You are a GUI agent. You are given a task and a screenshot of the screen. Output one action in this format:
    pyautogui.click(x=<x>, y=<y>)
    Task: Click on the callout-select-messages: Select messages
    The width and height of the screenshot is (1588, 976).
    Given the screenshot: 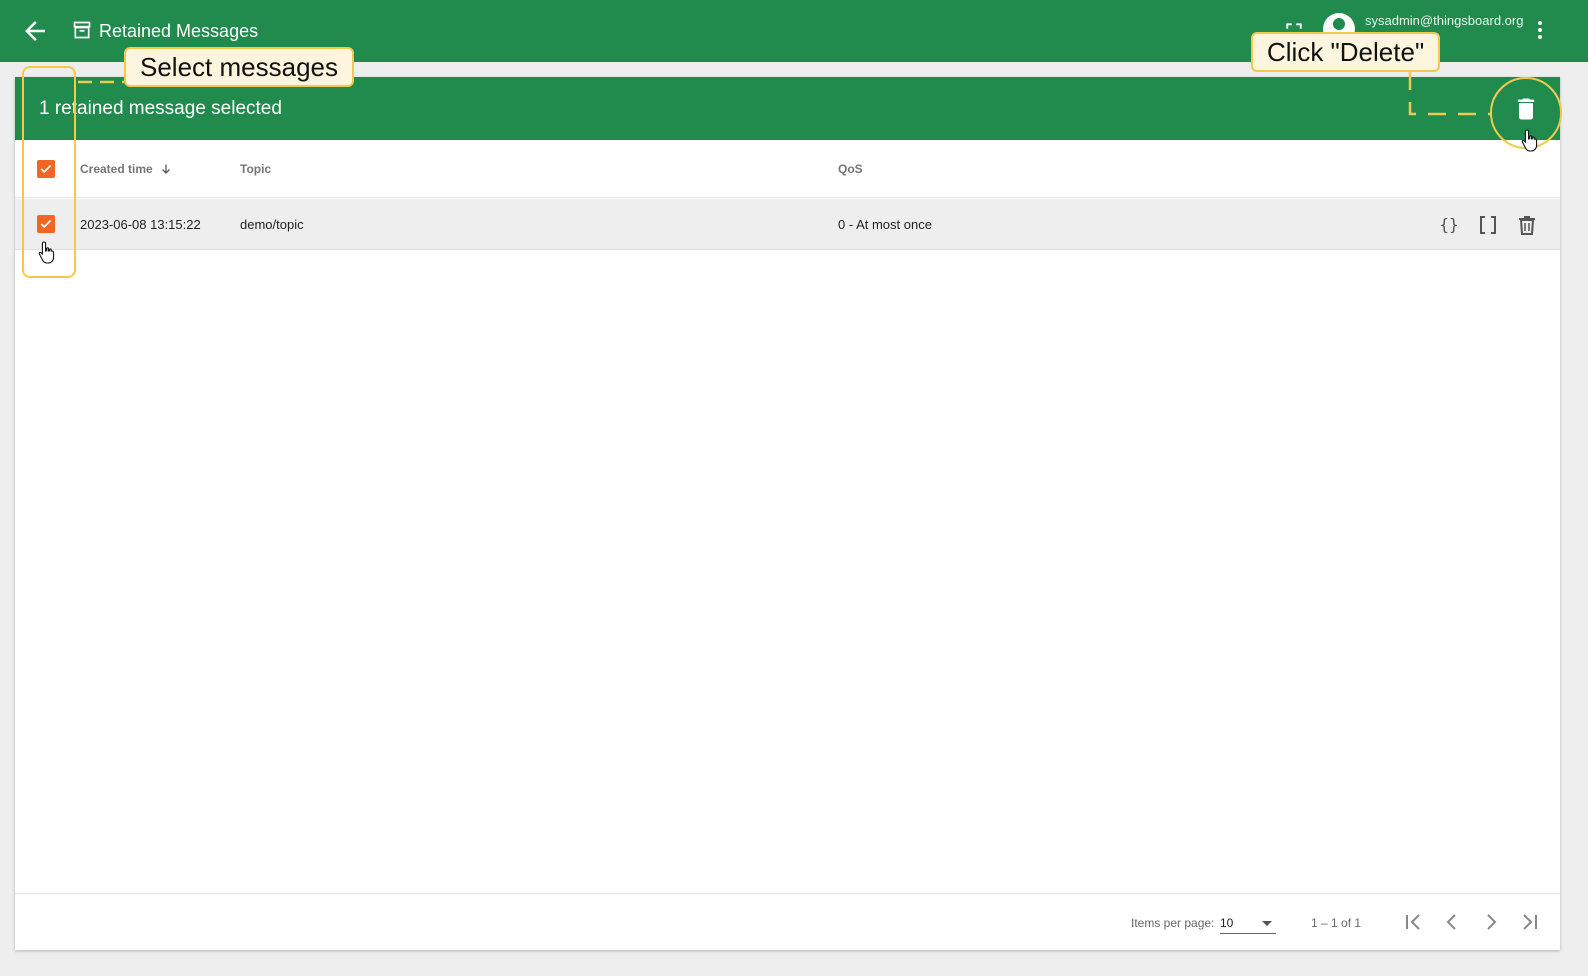 What is the action you would take?
    pyautogui.click(x=239, y=67)
    